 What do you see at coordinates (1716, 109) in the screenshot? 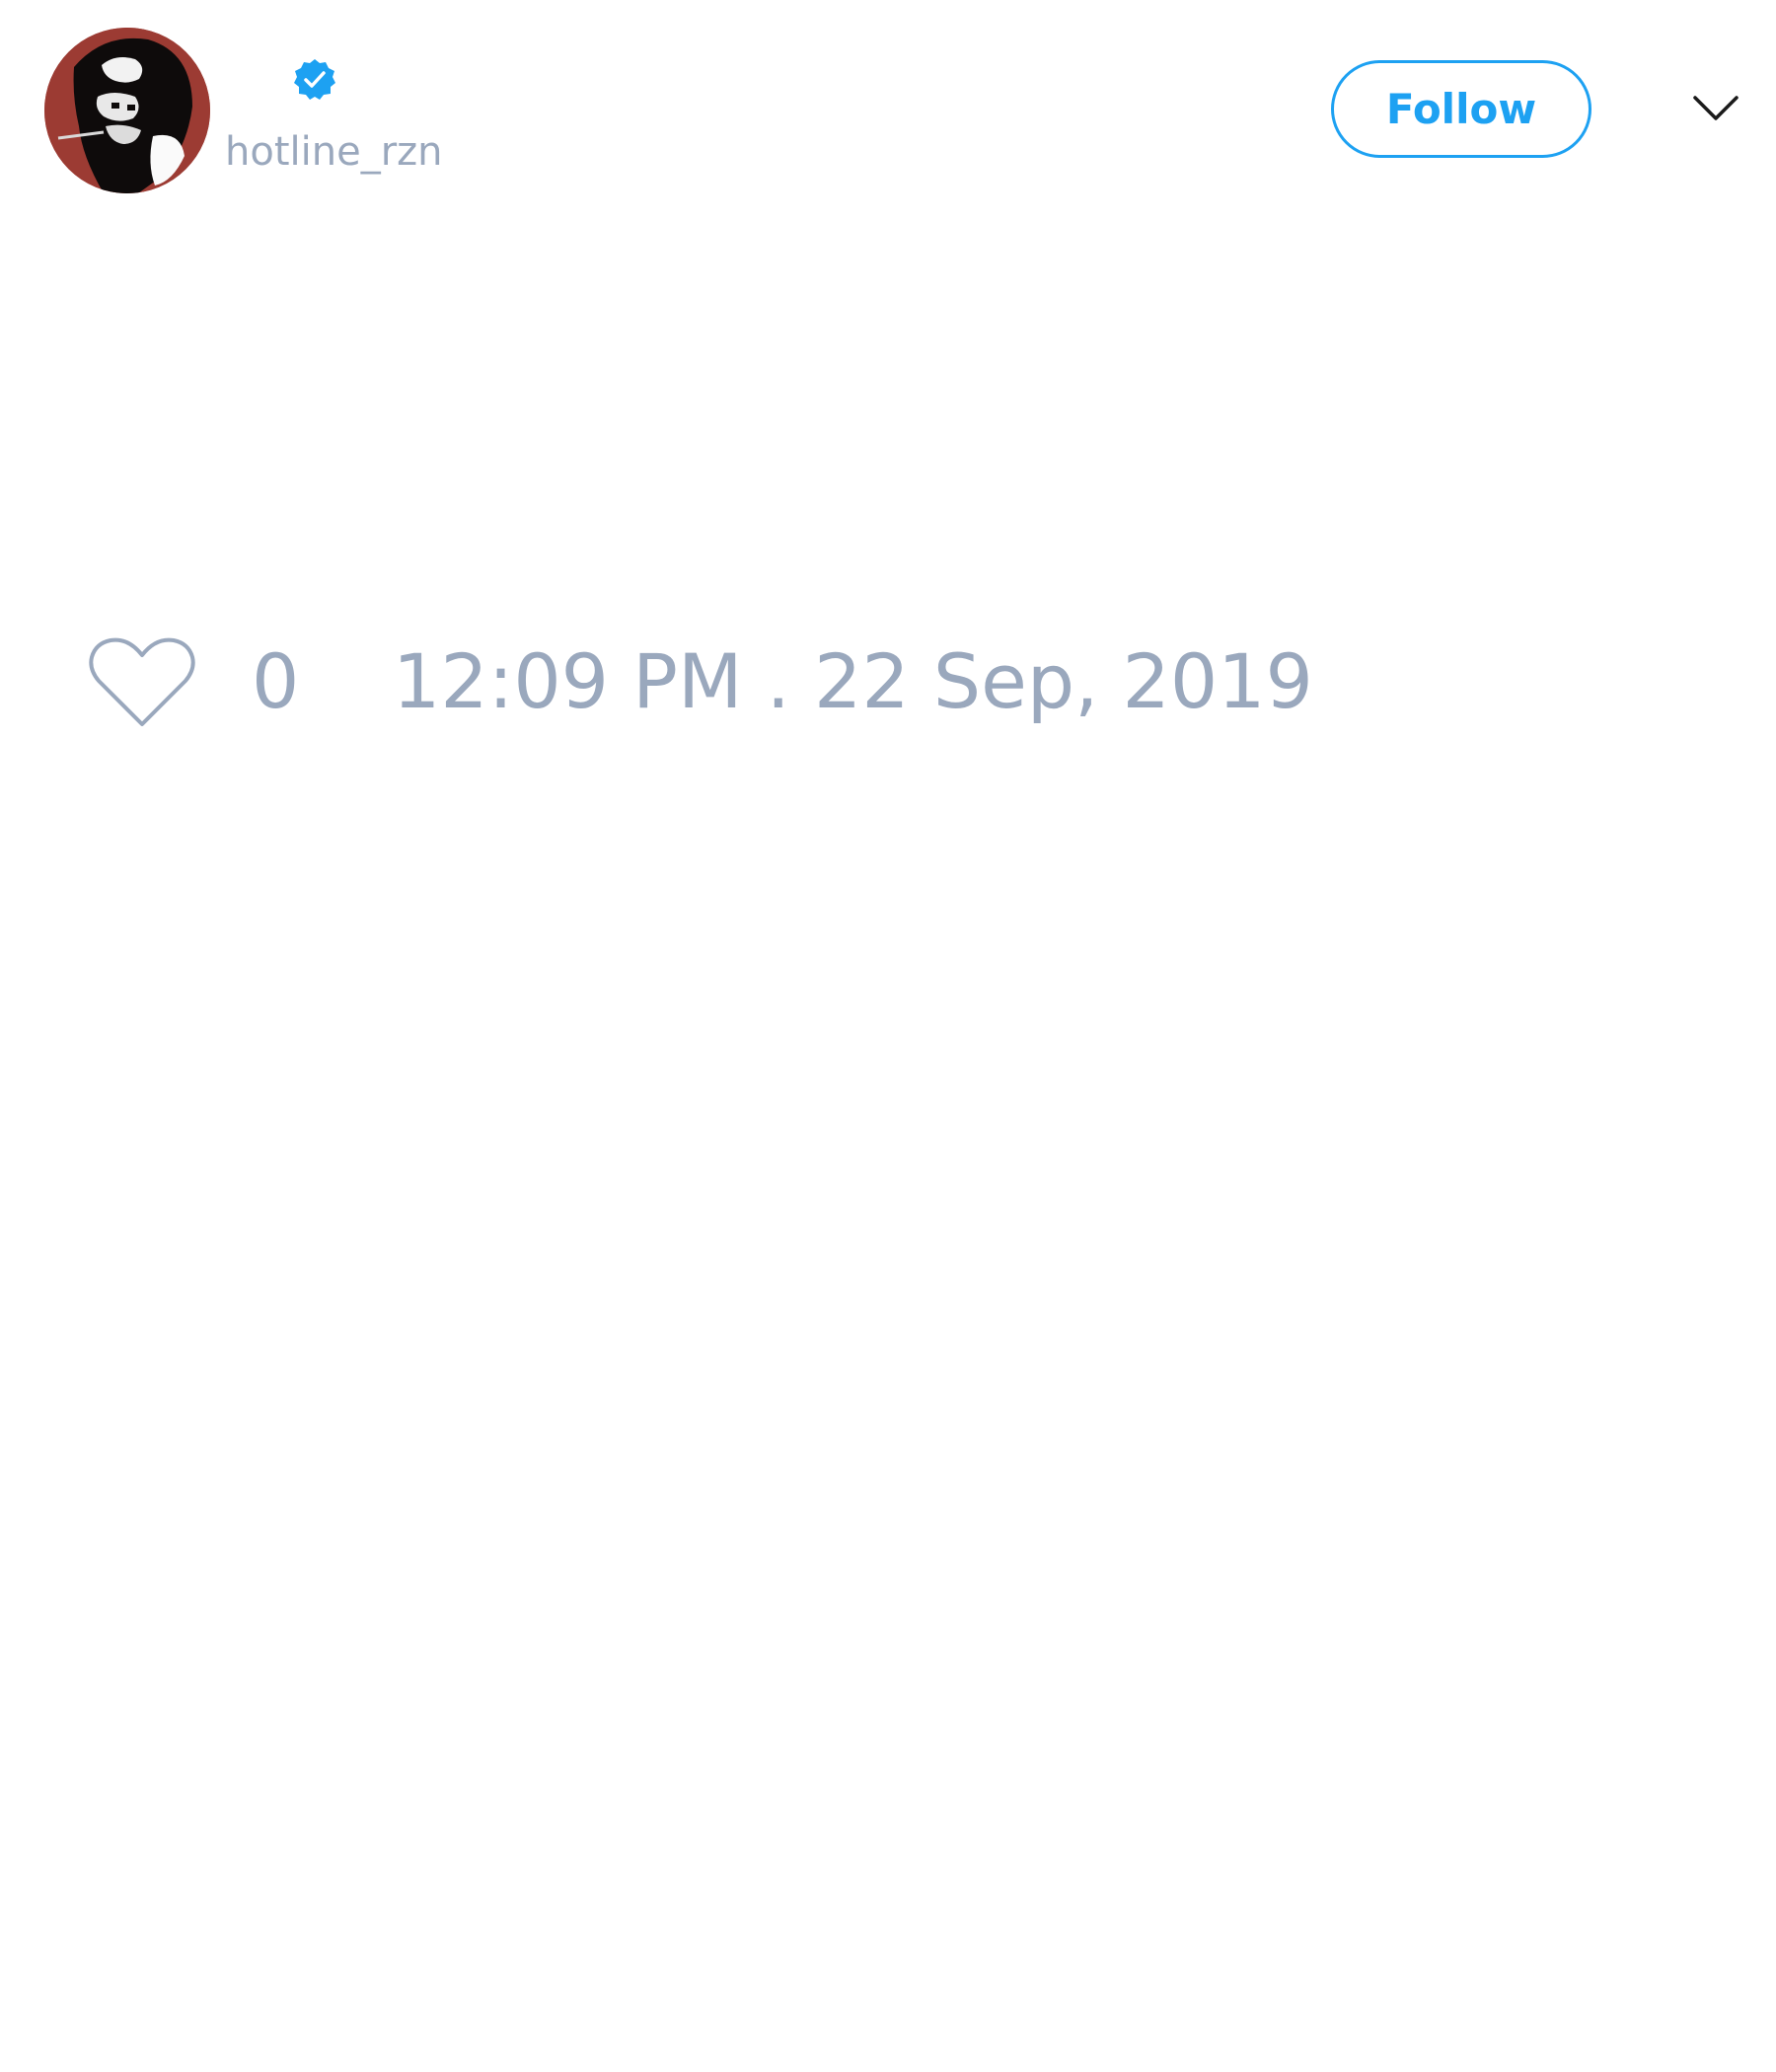
I see `chevron-down-icon` at bounding box center [1716, 109].